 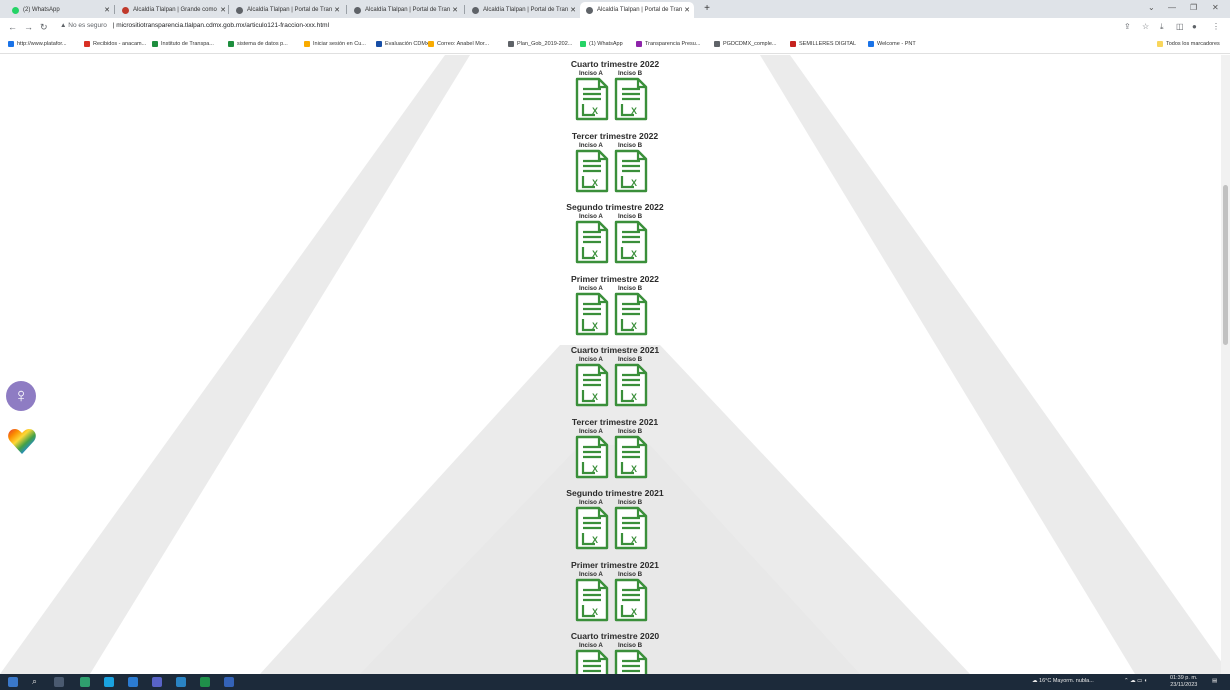 What do you see at coordinates (1214, 681) in the screenshot?
I see `notifications-icon: ▤` at bounding box center [1214, 681].